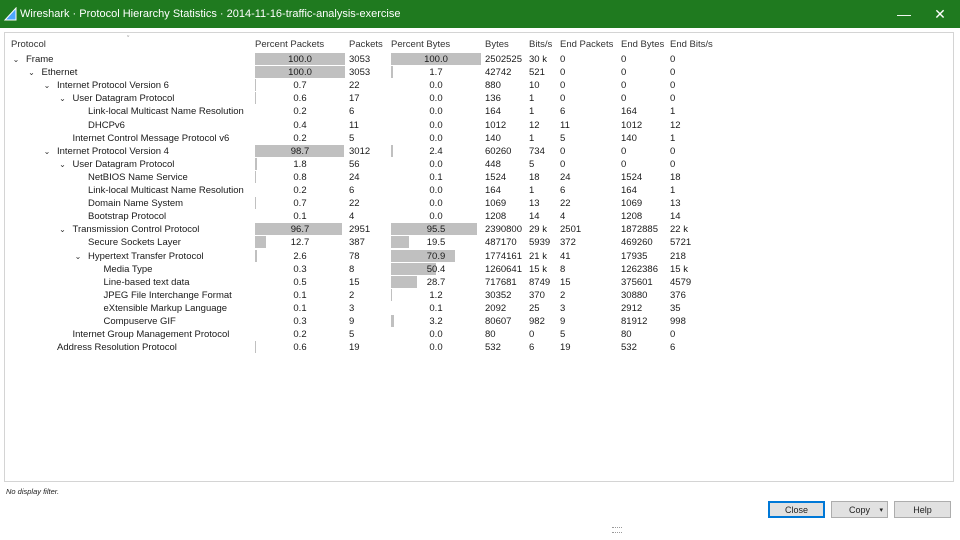  I want to click on packets-value: 3053, so click(360, 73).